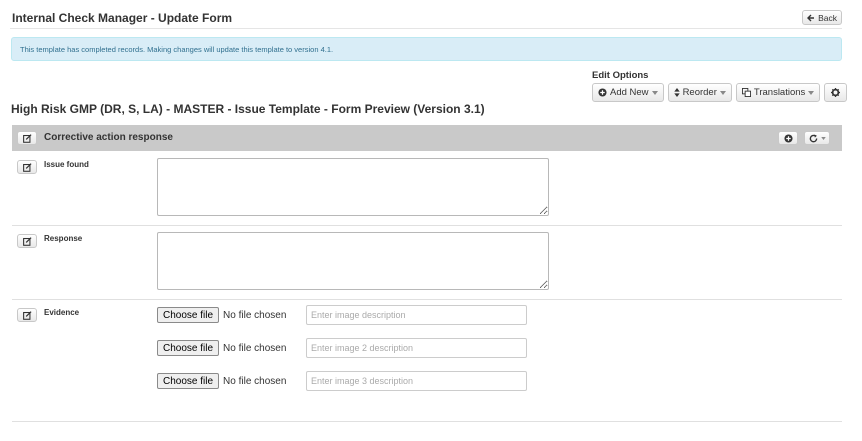 The width and height of the screenshot is (862, 441). I want to click on refresh-icon, so click(813, 138).